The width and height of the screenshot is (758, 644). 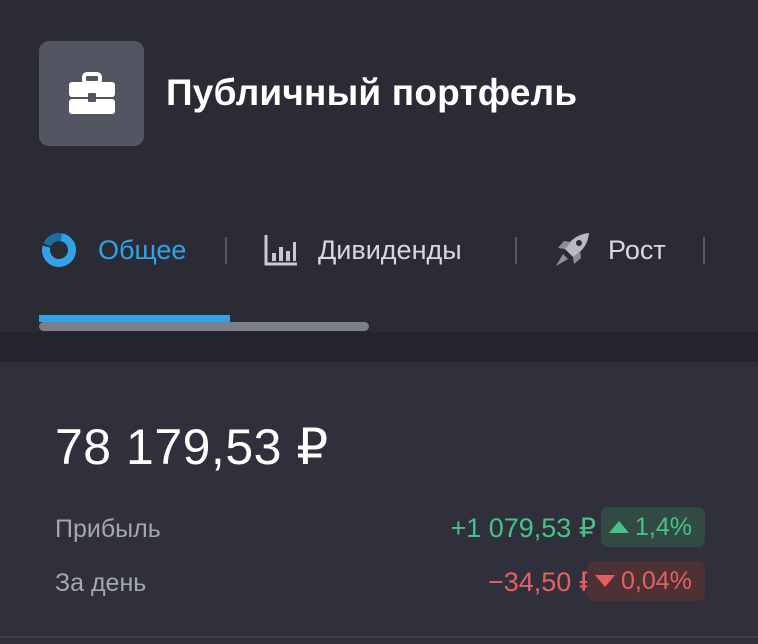 What do you see at coordinates (619, 527) in the screenshot?
I see `triangle-up-icon` at bounding box center [619, 527].